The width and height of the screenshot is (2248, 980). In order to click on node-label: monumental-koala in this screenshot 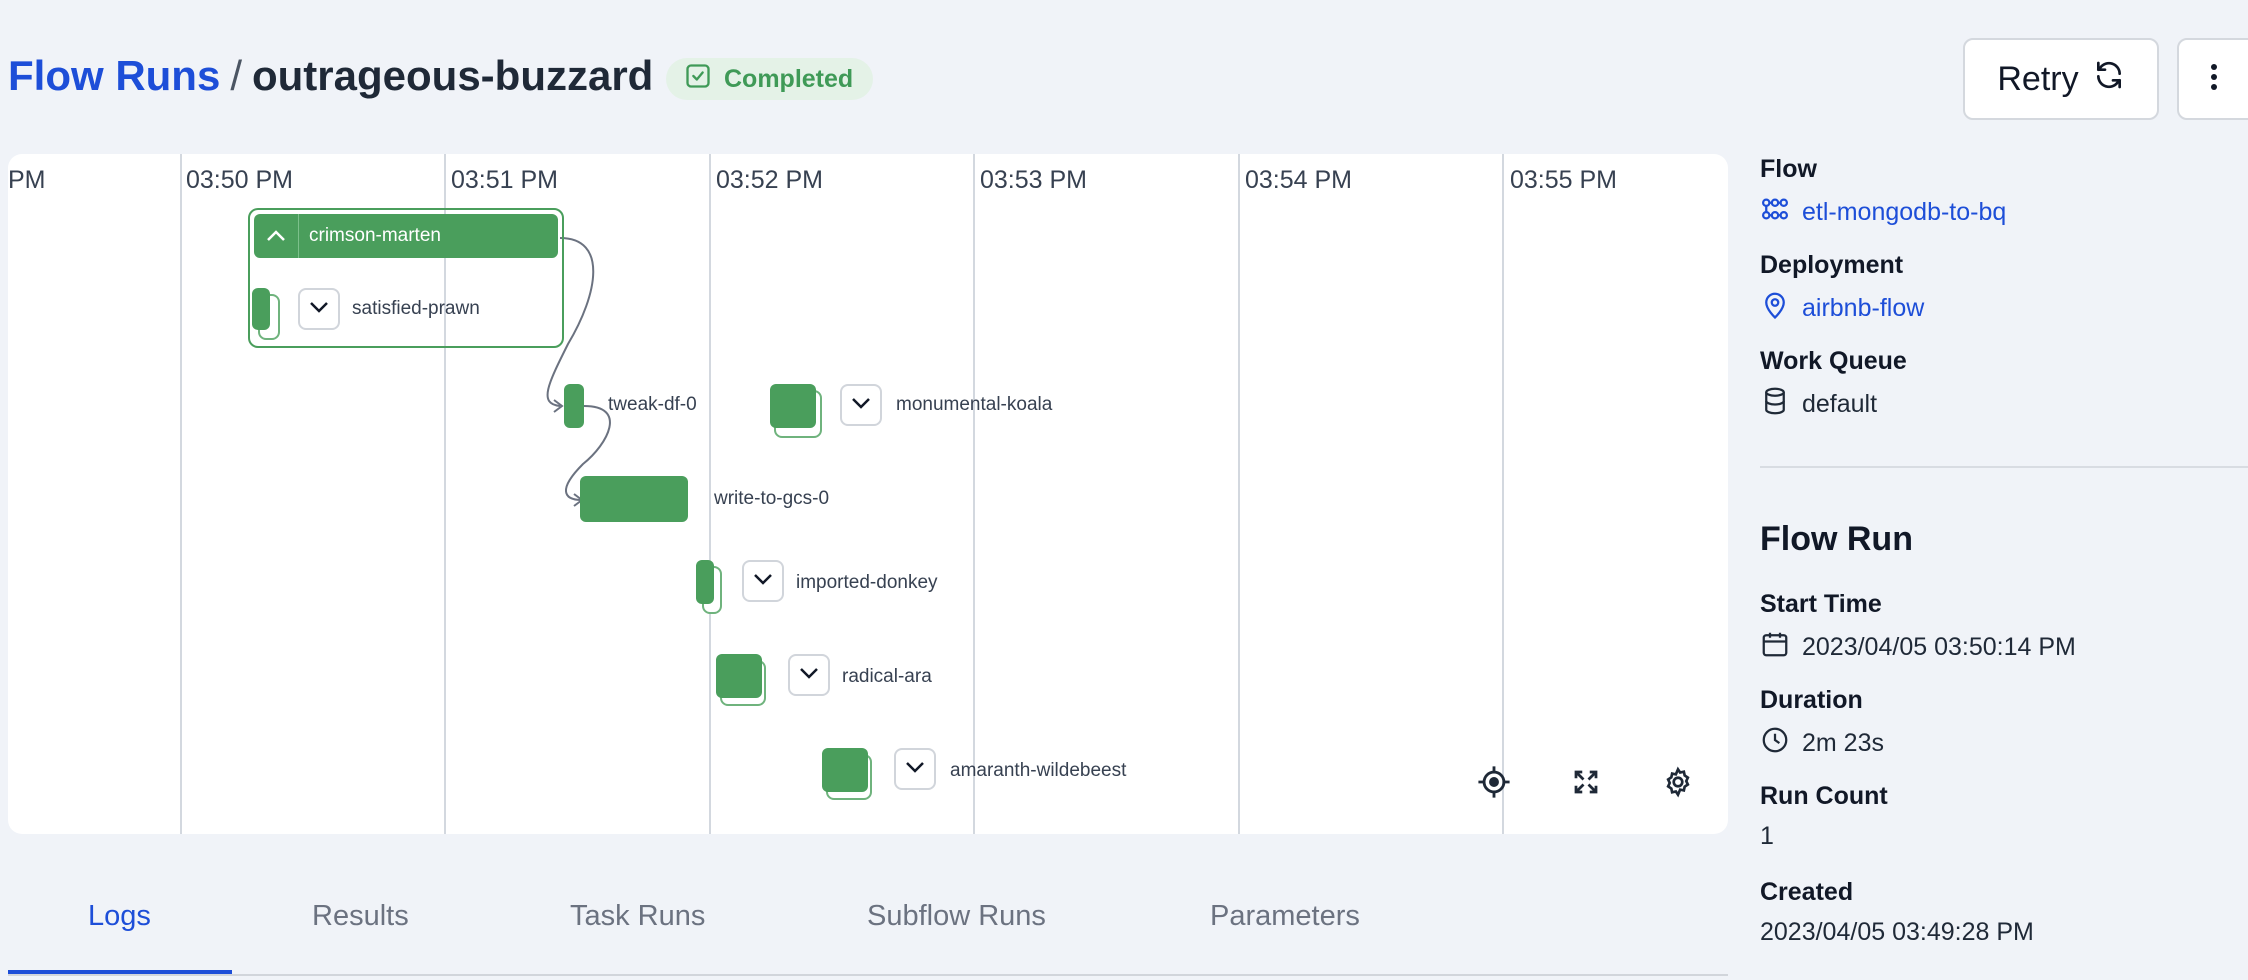, I will do `click(974, 404)`.